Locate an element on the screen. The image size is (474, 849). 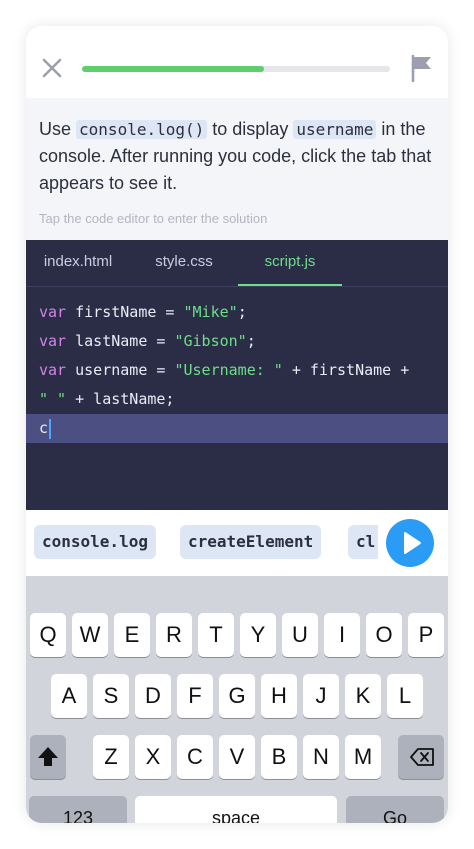
key-u: U is located at coordinates (300, 635).